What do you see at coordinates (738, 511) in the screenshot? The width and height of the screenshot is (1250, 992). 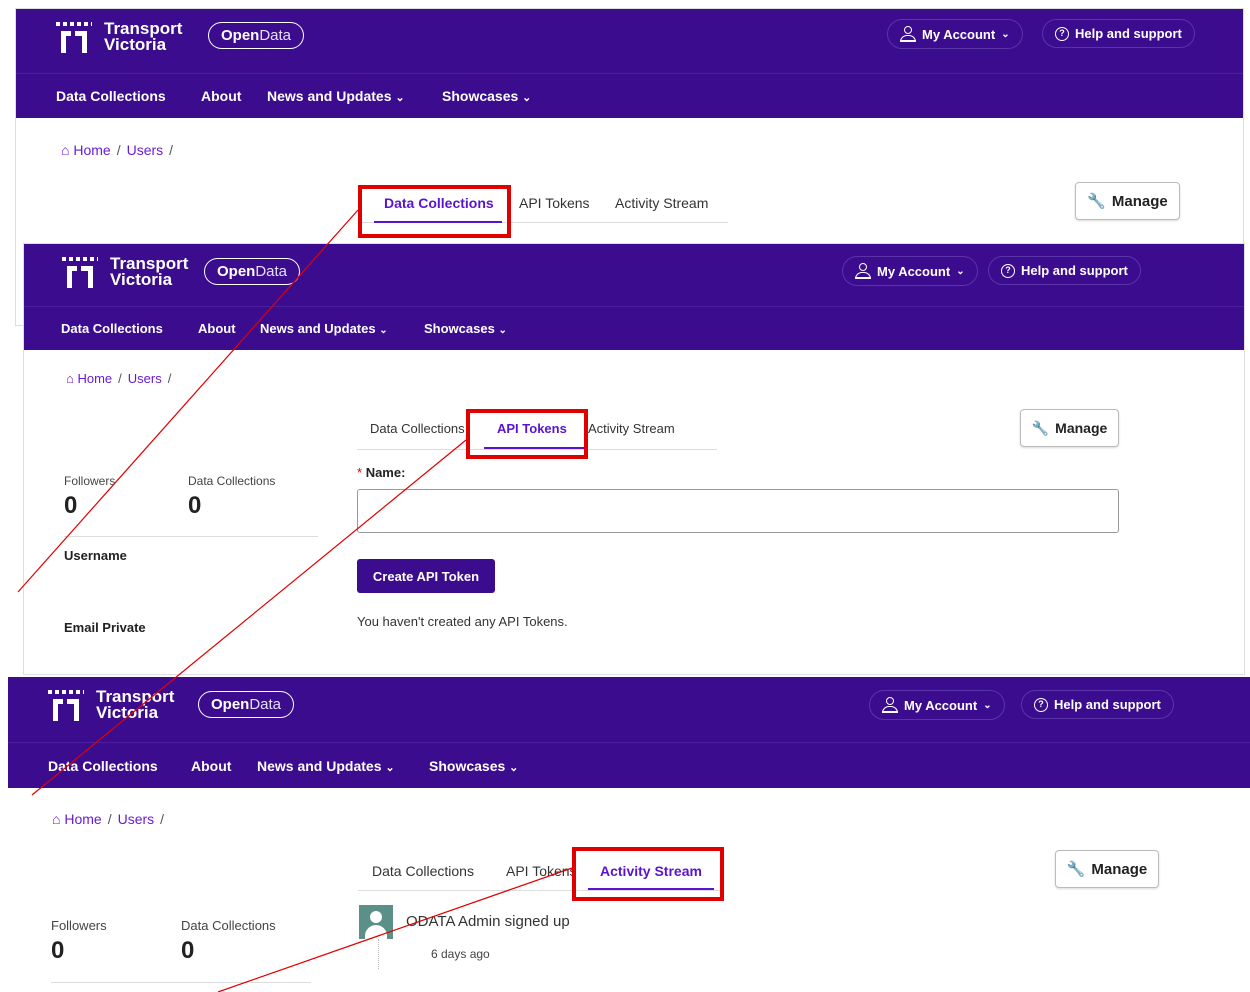 I see `name-input` at bounding box center [738, 511].